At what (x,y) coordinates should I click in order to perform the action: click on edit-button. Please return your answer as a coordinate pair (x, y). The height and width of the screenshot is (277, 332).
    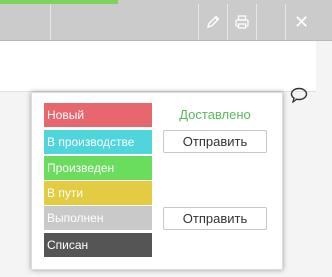
    Looking at the image, I should click on (212, 22).